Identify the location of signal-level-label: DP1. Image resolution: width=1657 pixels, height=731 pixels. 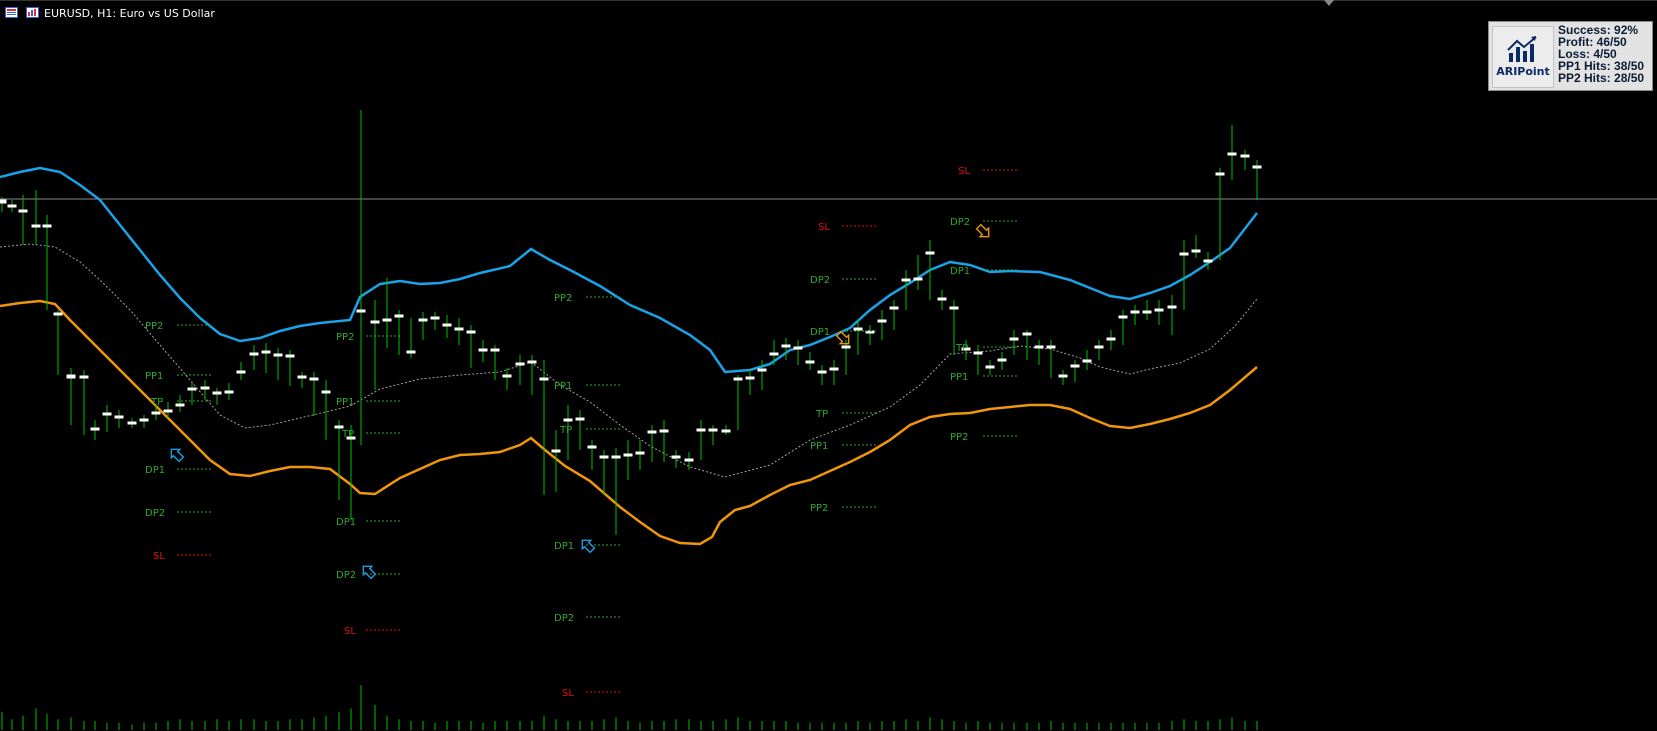
(960, 271).